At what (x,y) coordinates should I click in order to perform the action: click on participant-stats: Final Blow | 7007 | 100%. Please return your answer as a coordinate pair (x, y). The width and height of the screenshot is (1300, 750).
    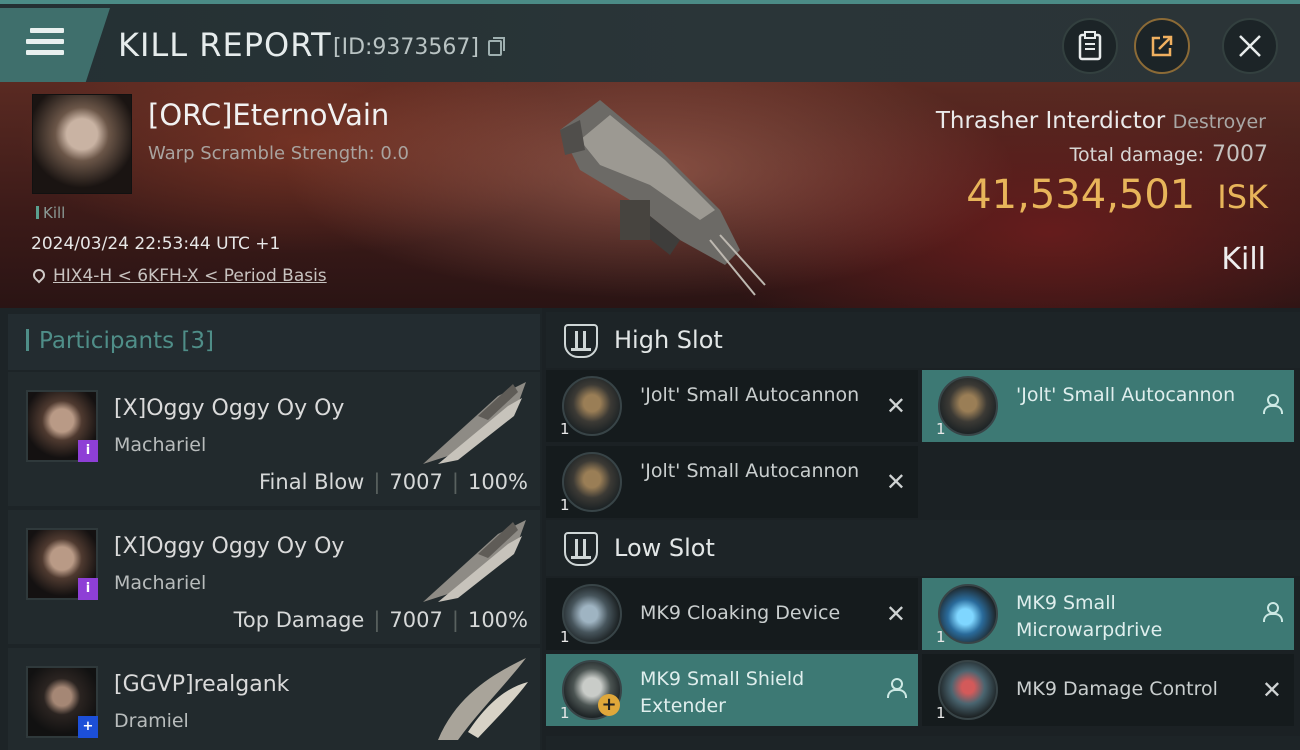
    Looking at the image, I should click on (393, 482).